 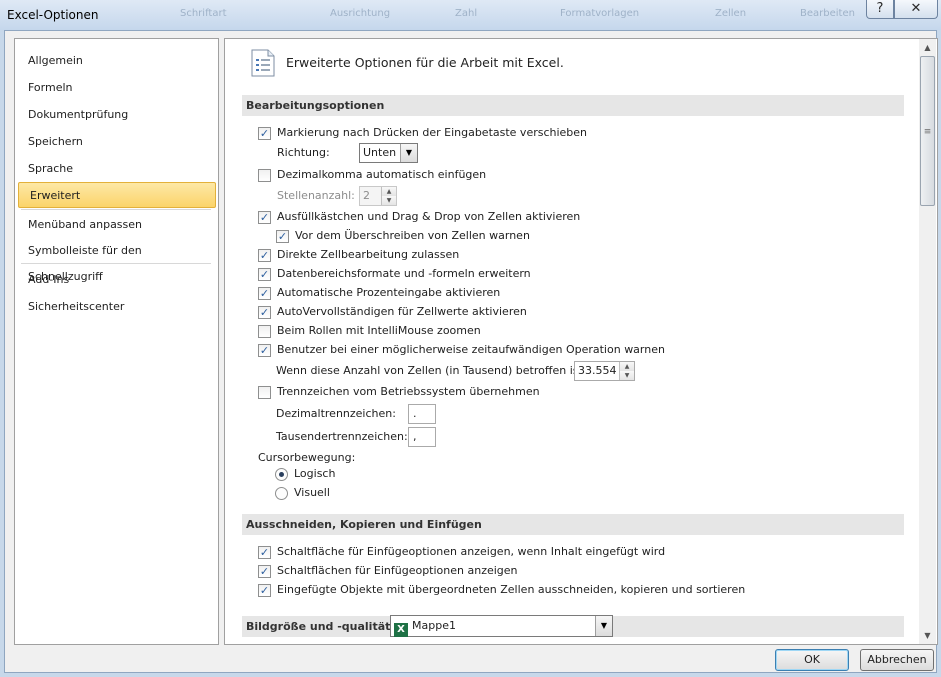 I want to click on help-button: ?, so click(x=880, y=9).